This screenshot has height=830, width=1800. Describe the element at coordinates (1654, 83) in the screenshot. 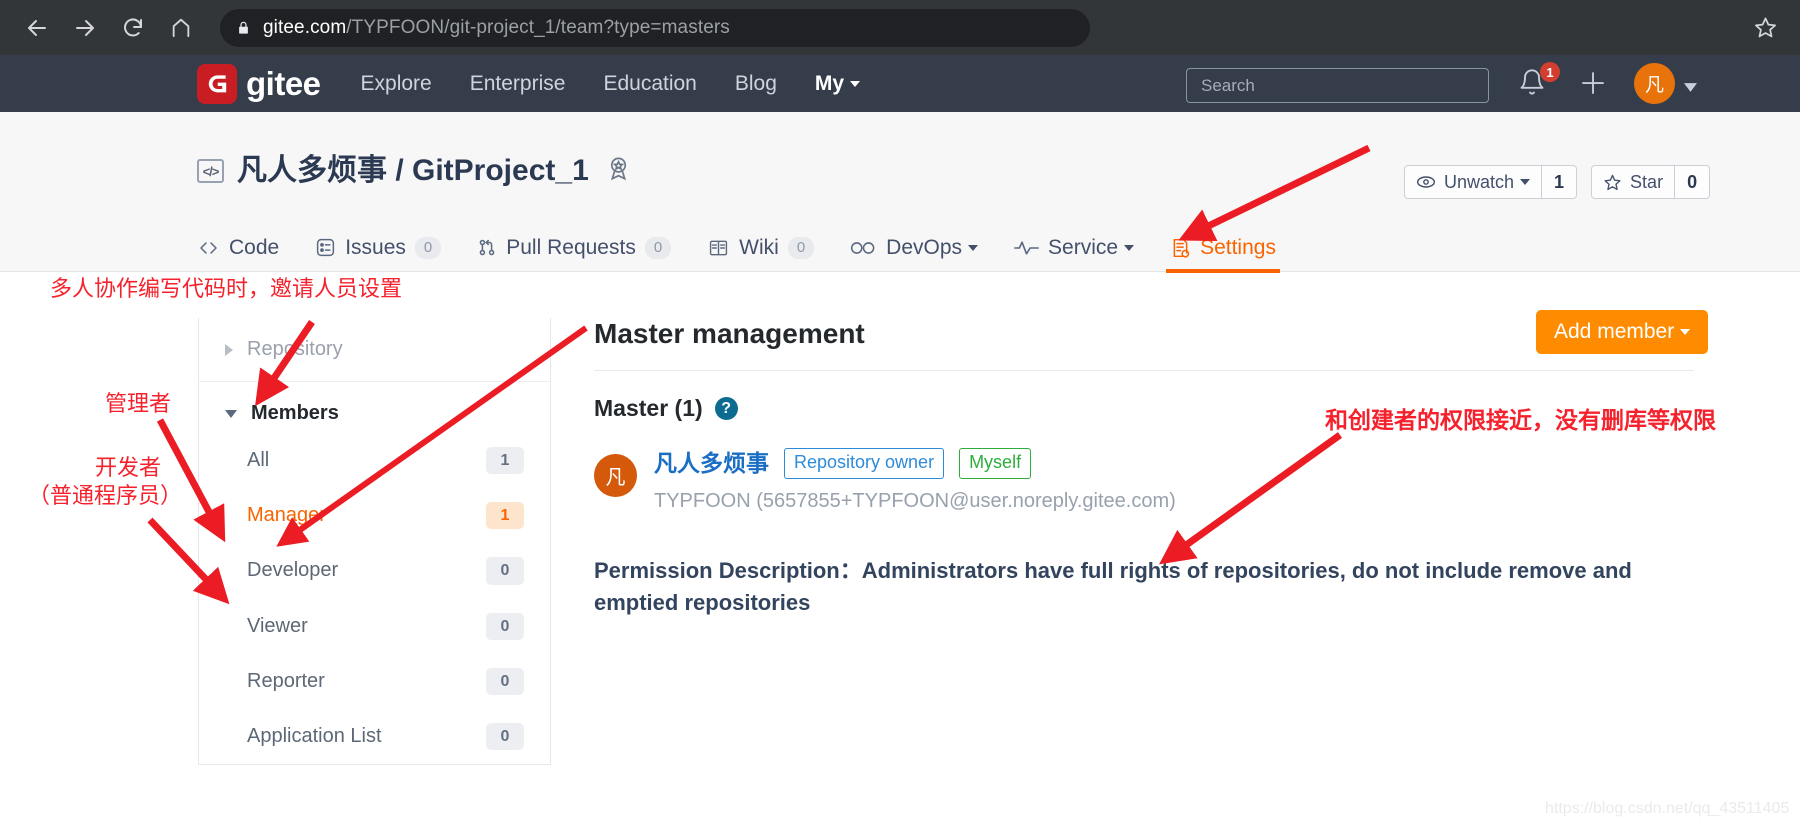

I see `user-avatar: 凡` at that location.